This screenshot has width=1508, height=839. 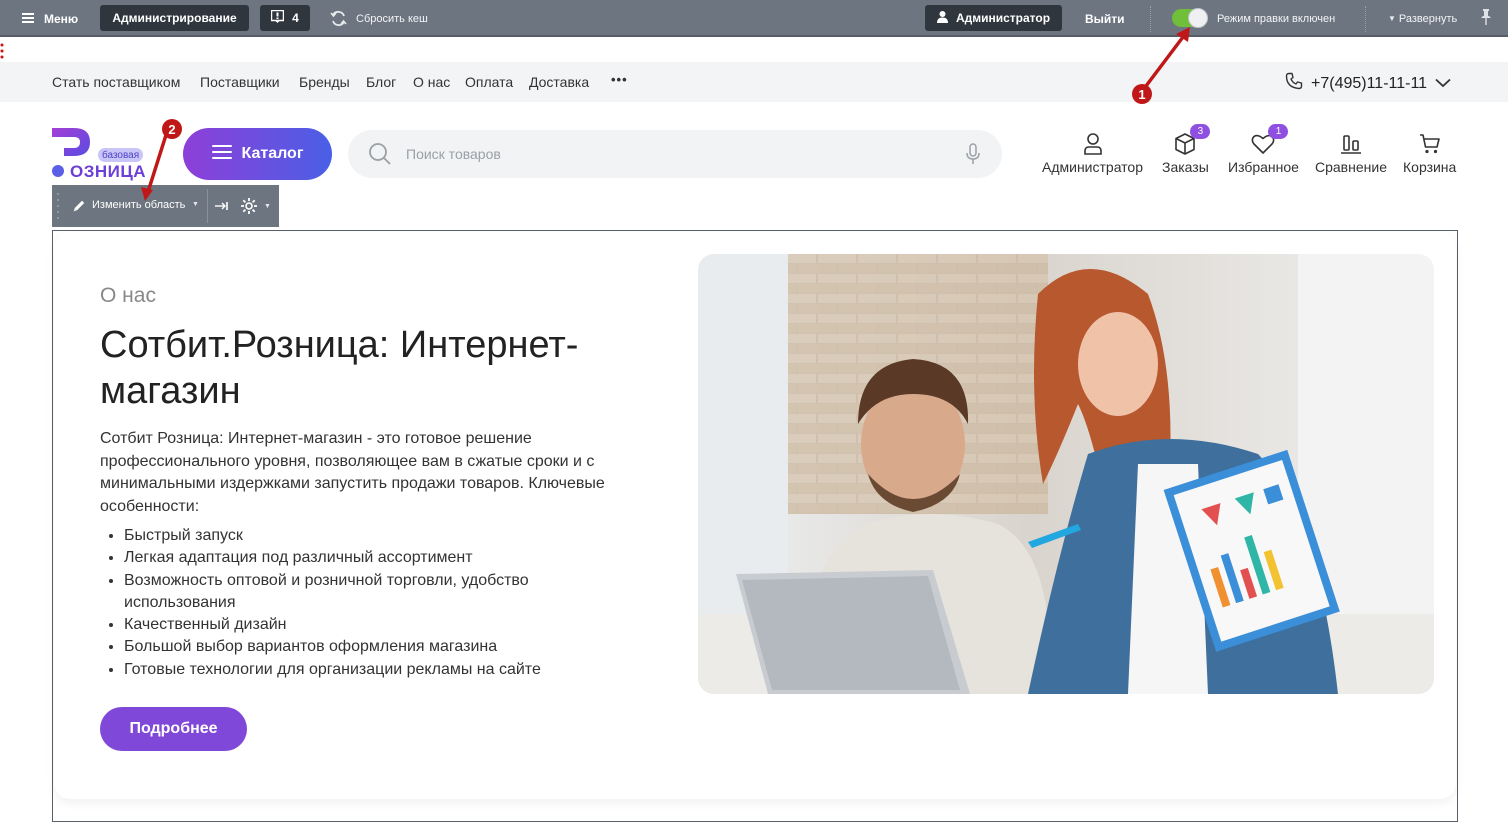 I want to click on annotation-marker-1: 1, so click(x=1142, y=94).